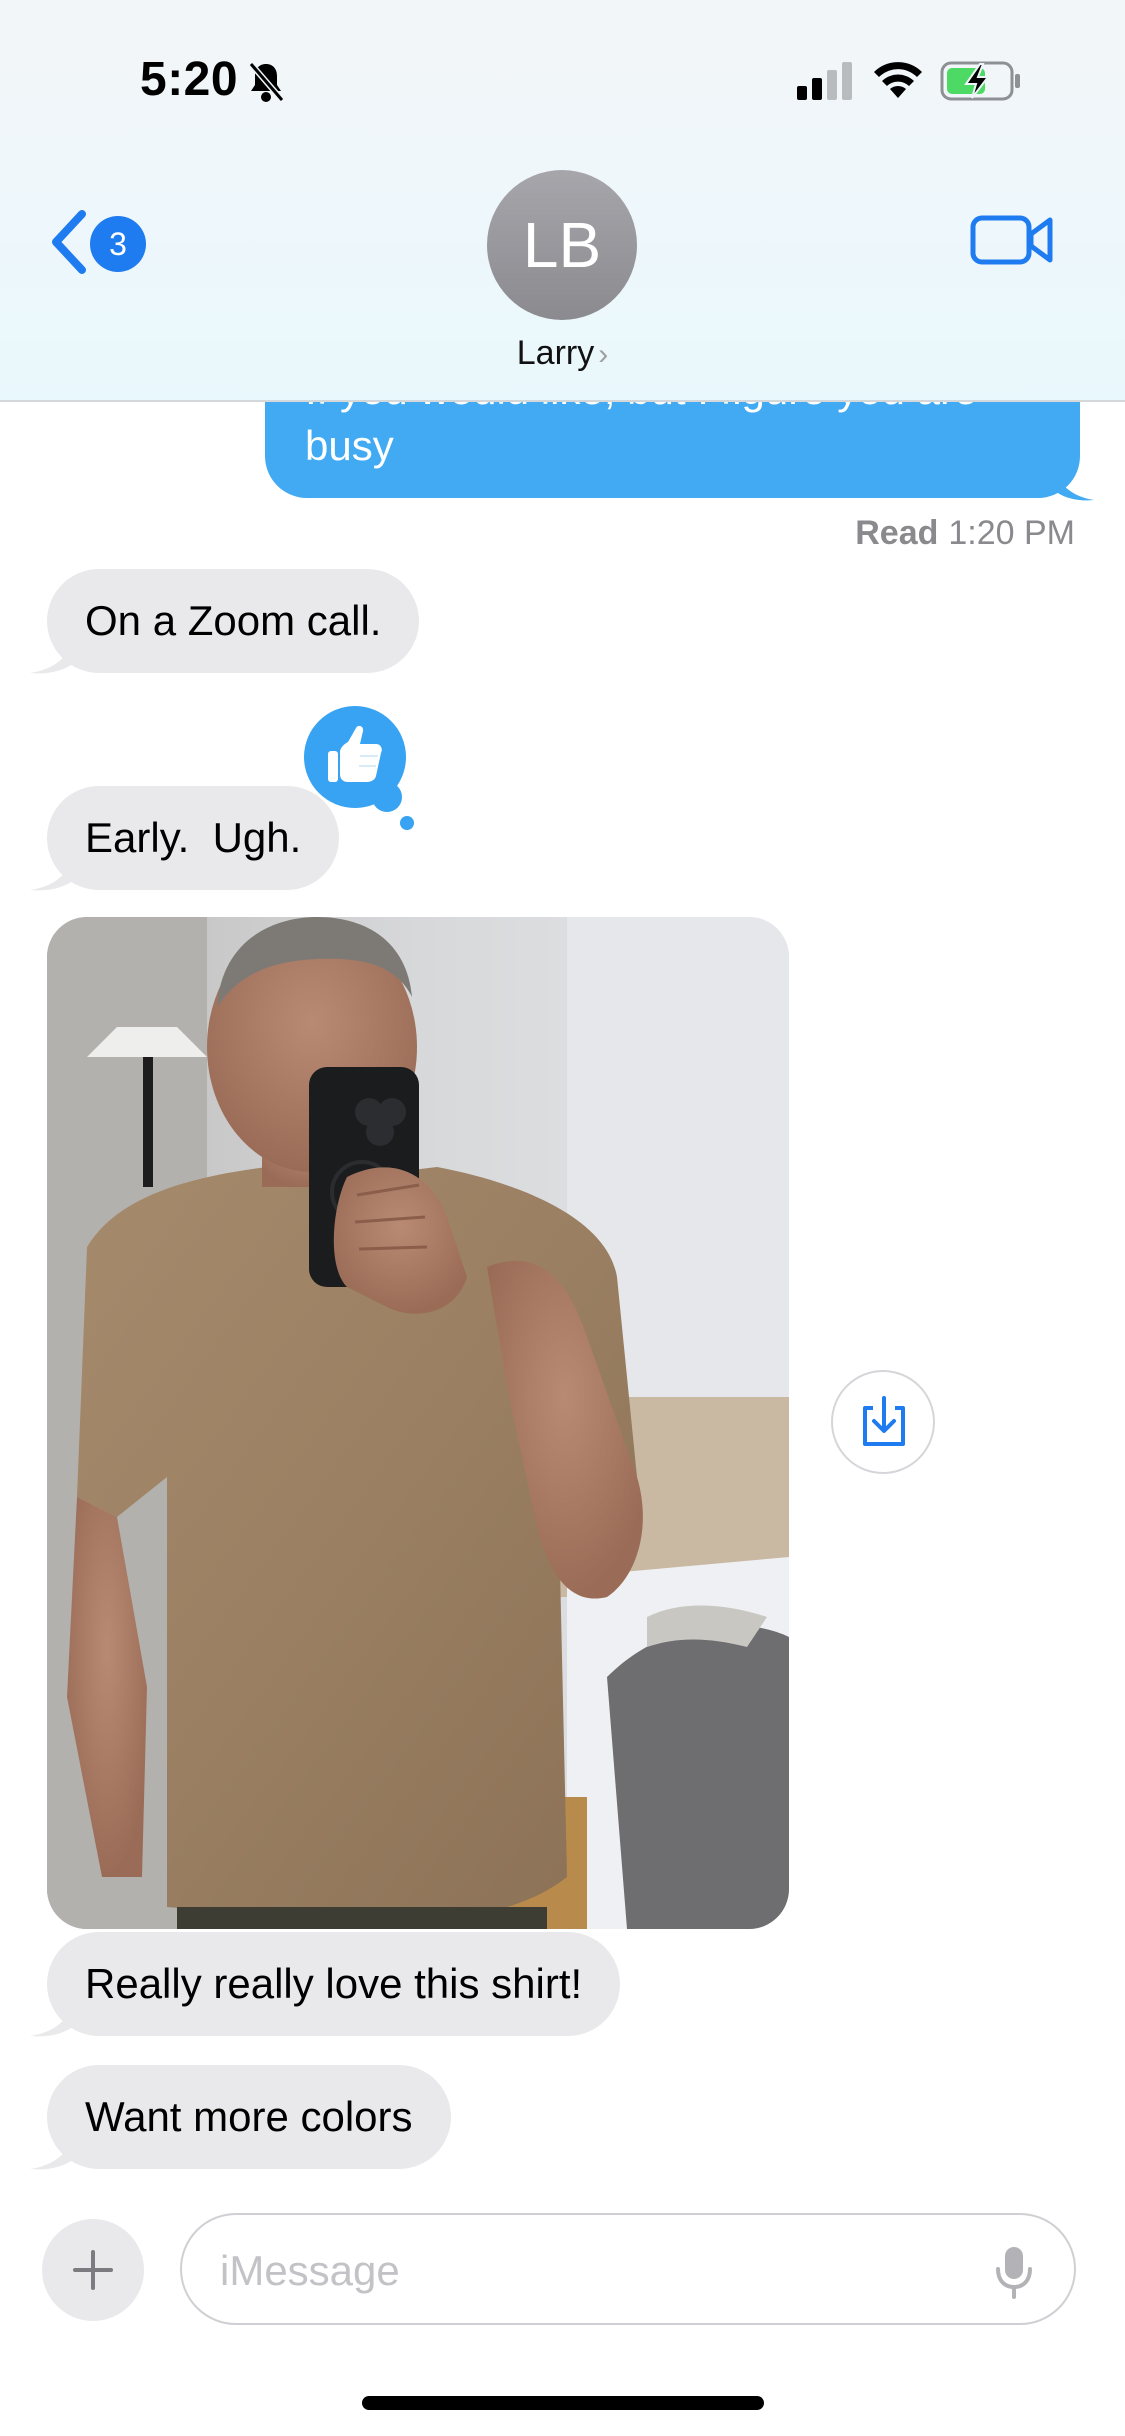  What do you see at coordinates (824, 81) in the screenshot?
I see `cellular-signal-icon` at bounding box center [824, 81].